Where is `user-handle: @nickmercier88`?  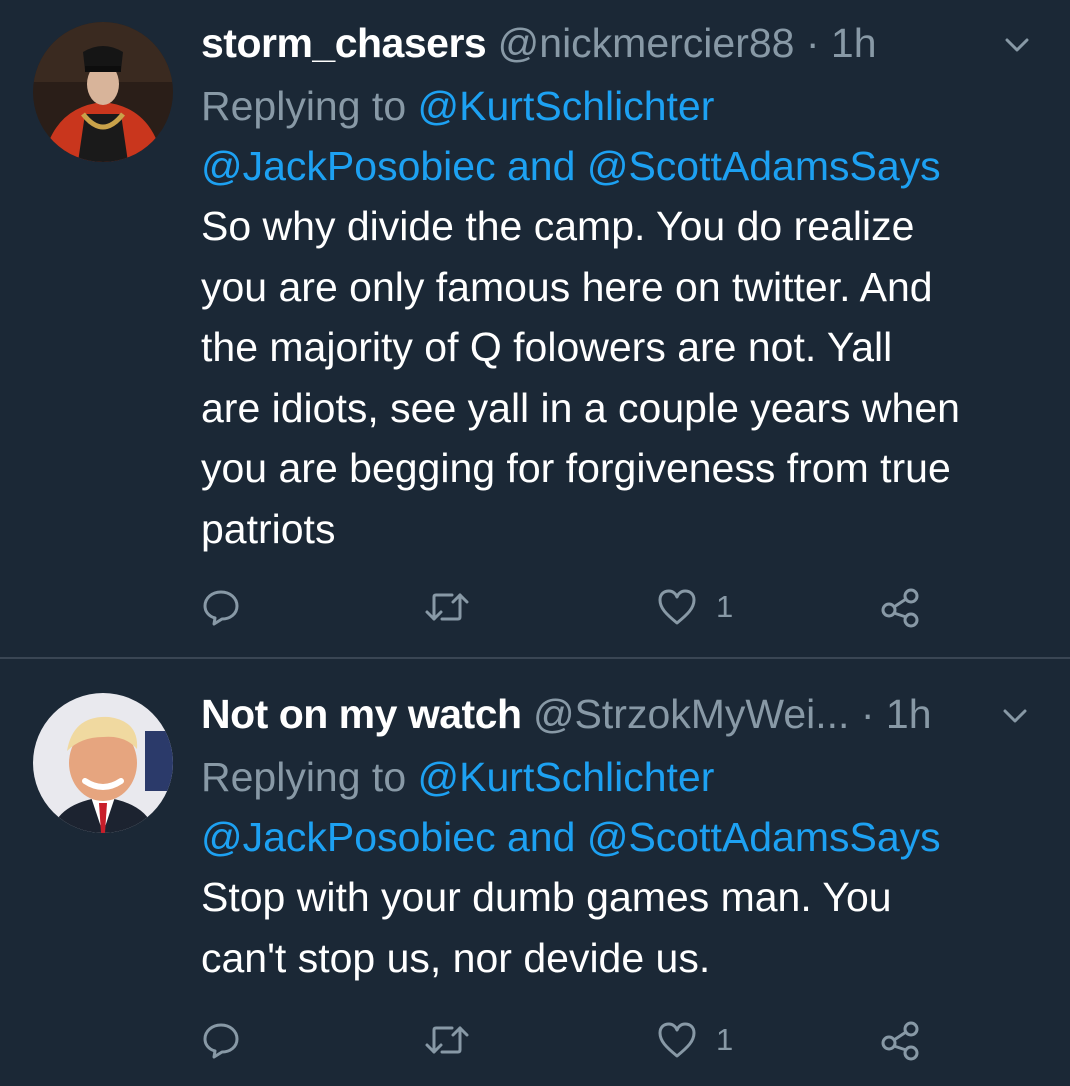 user-handle: @nickmercier88 is located at coordinates (646, 43).